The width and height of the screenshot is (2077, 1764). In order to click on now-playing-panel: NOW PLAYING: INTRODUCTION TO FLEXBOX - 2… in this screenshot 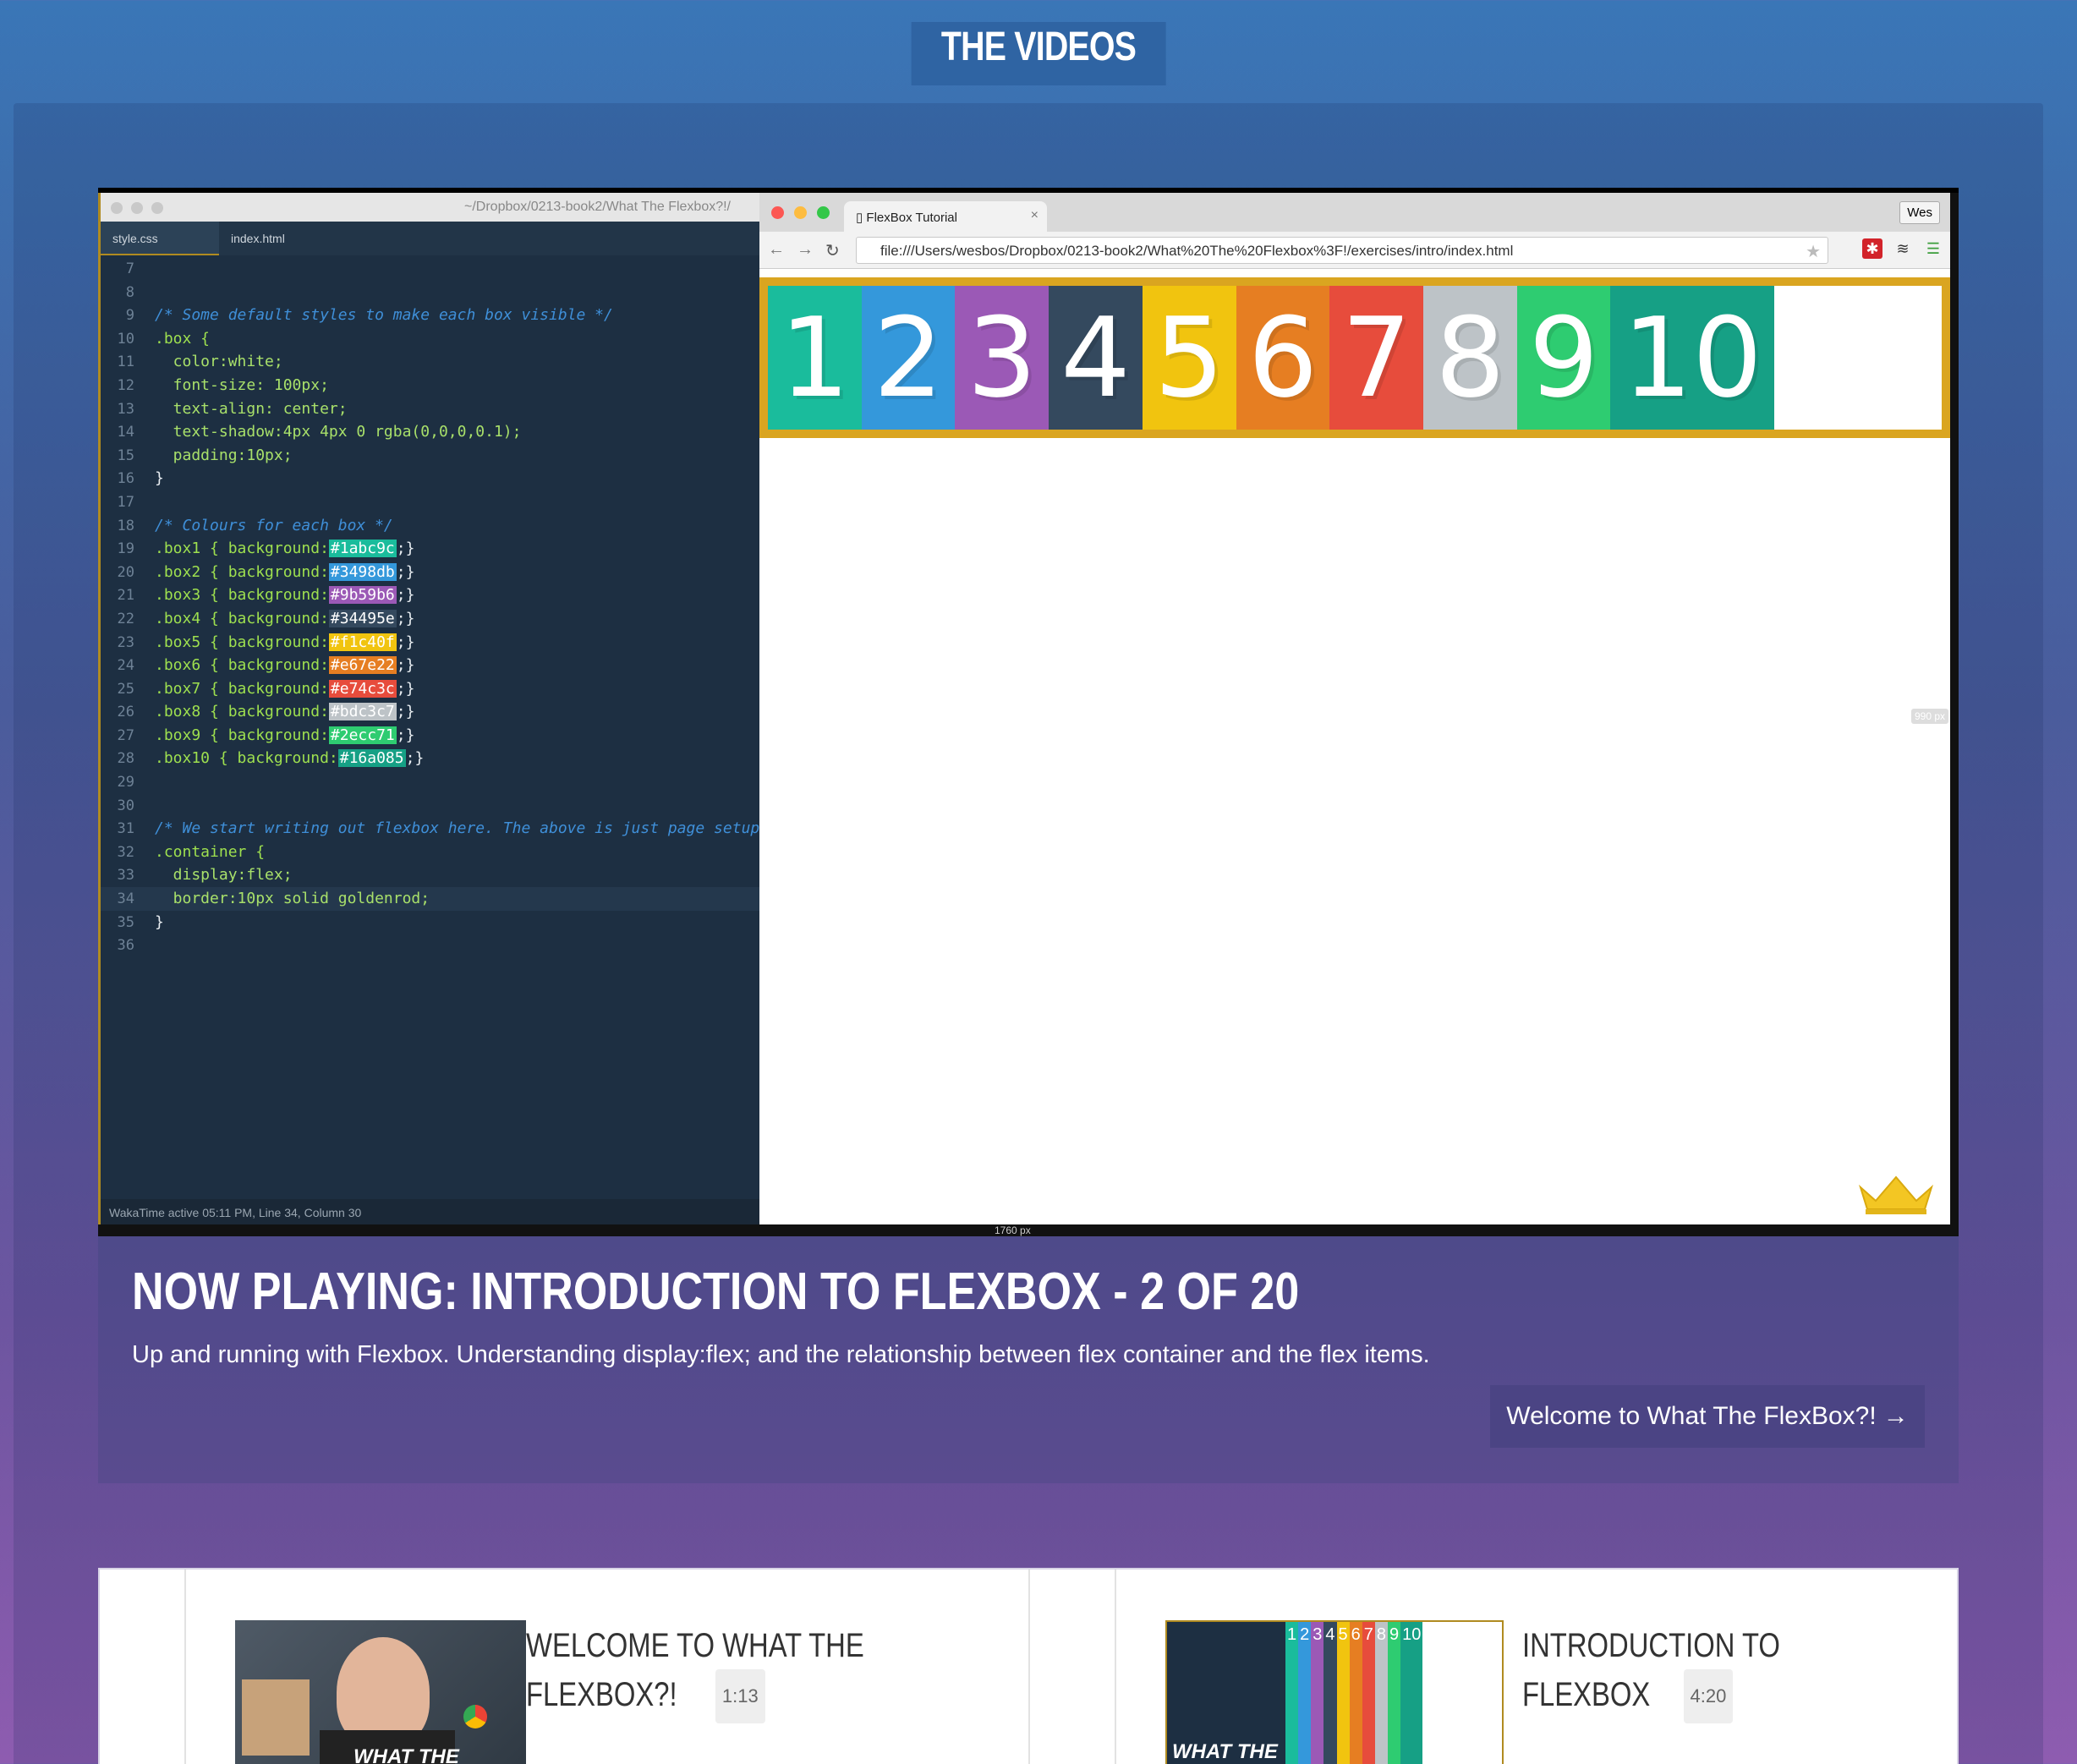, I will do `click(1029, 1360)`.